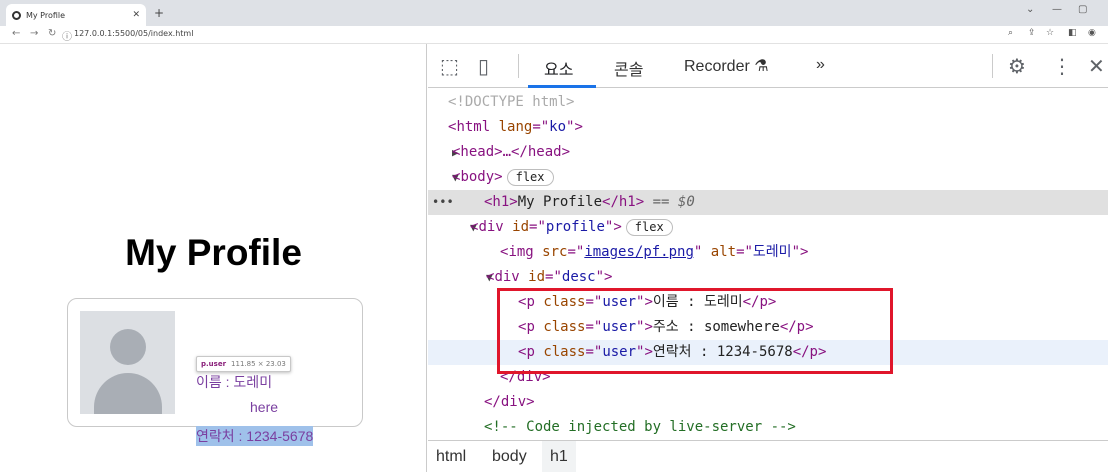 The width and height of the screenshot is (1108, 472). Describe the element at coordinates (234, 382) in the screenshot. I see `desc-name: 이름 : 도레미` at that location.